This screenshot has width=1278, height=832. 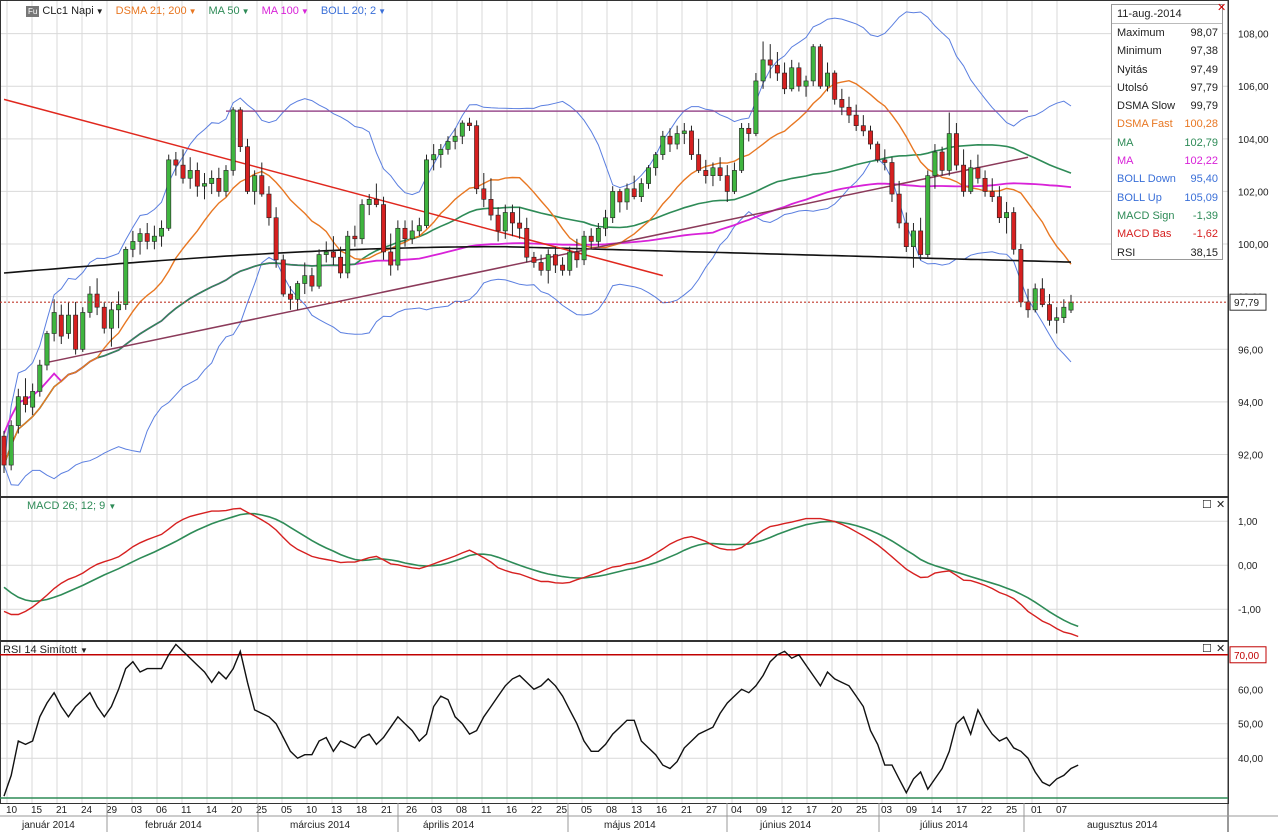 I want to click on info-row-value: 97,38, so click(x=1204, y=51).